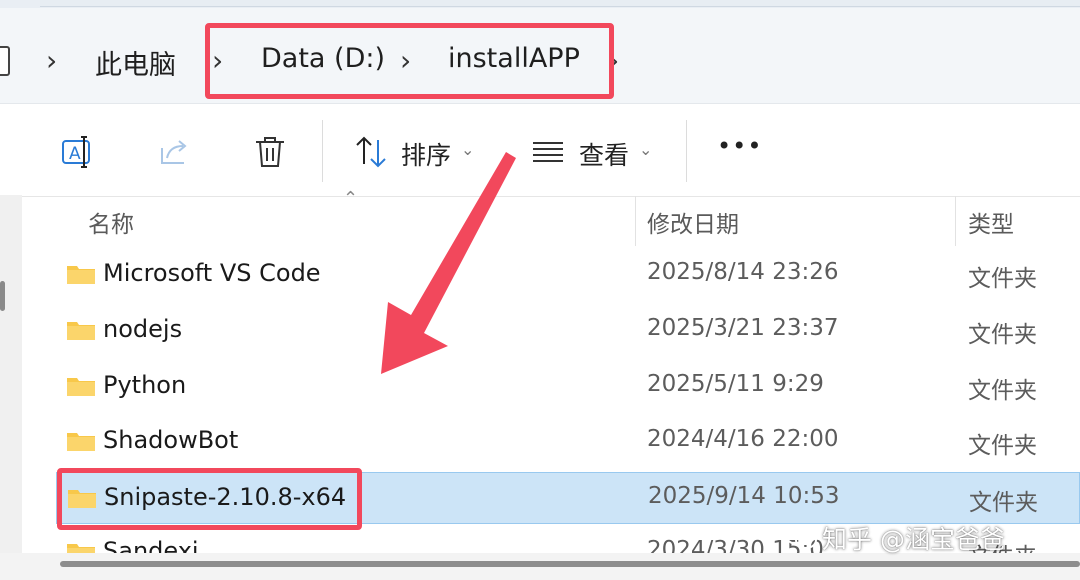 The image size is (1080, 580). I want to click on annotation-arrow, so click(448, 263).